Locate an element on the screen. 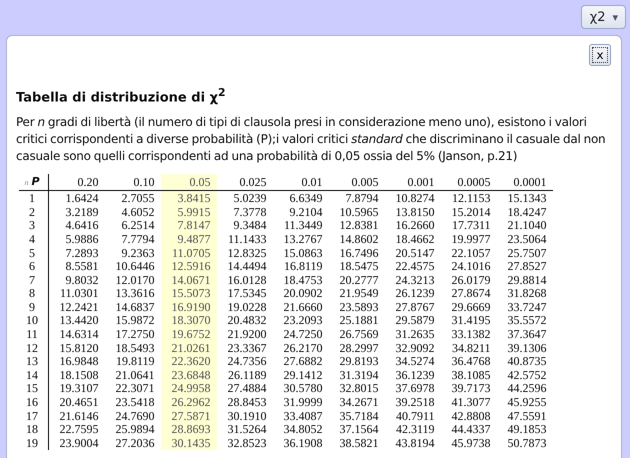 This screenshot has height=458, width=630. table-cell: 21.0261 is located at coordinates (188, 347).